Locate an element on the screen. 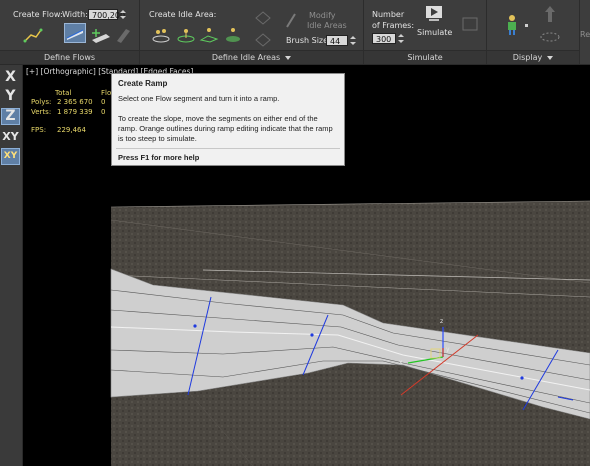  frames-label-1: Number is located at coordinates (388, 14).